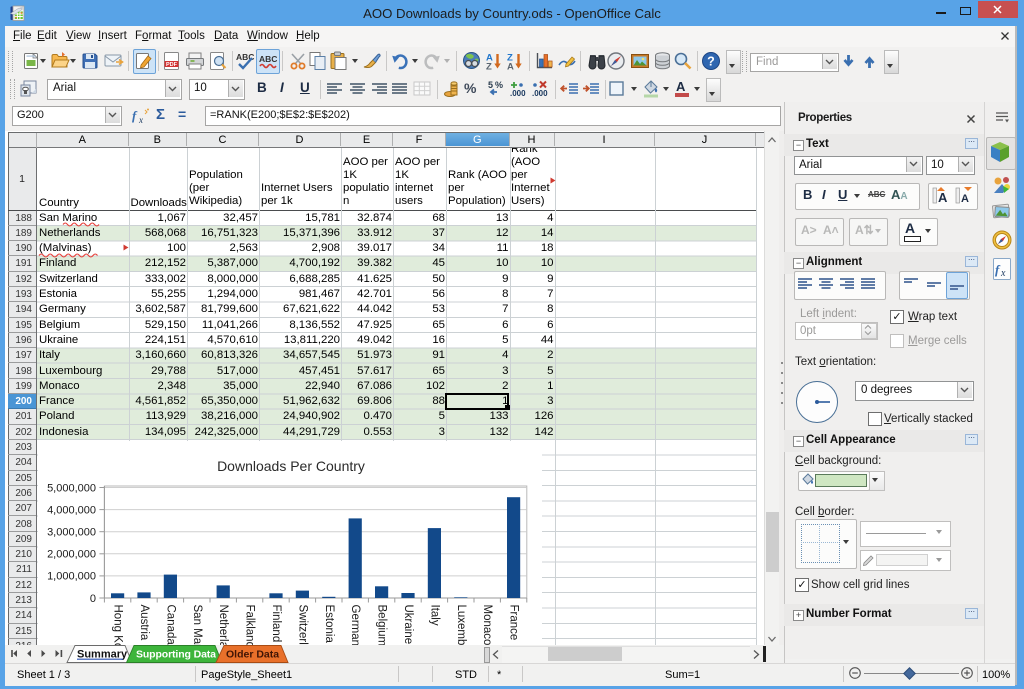  I want to click on svg-text: 5, so click(490, 85).